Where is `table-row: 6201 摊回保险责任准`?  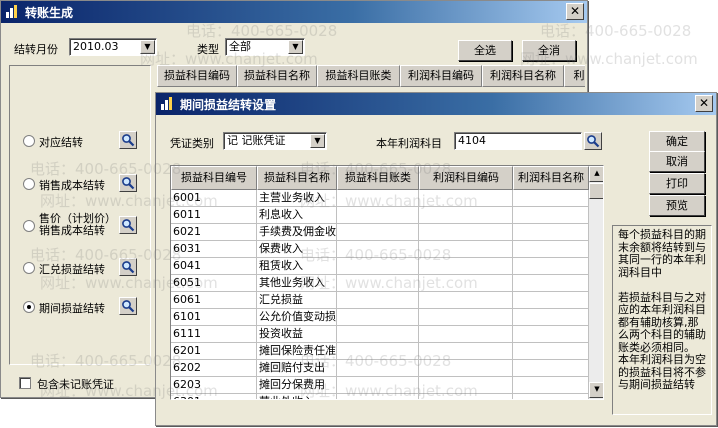 table-row: 6201 摊回保险责任准 is located at coordinates (380, 351).